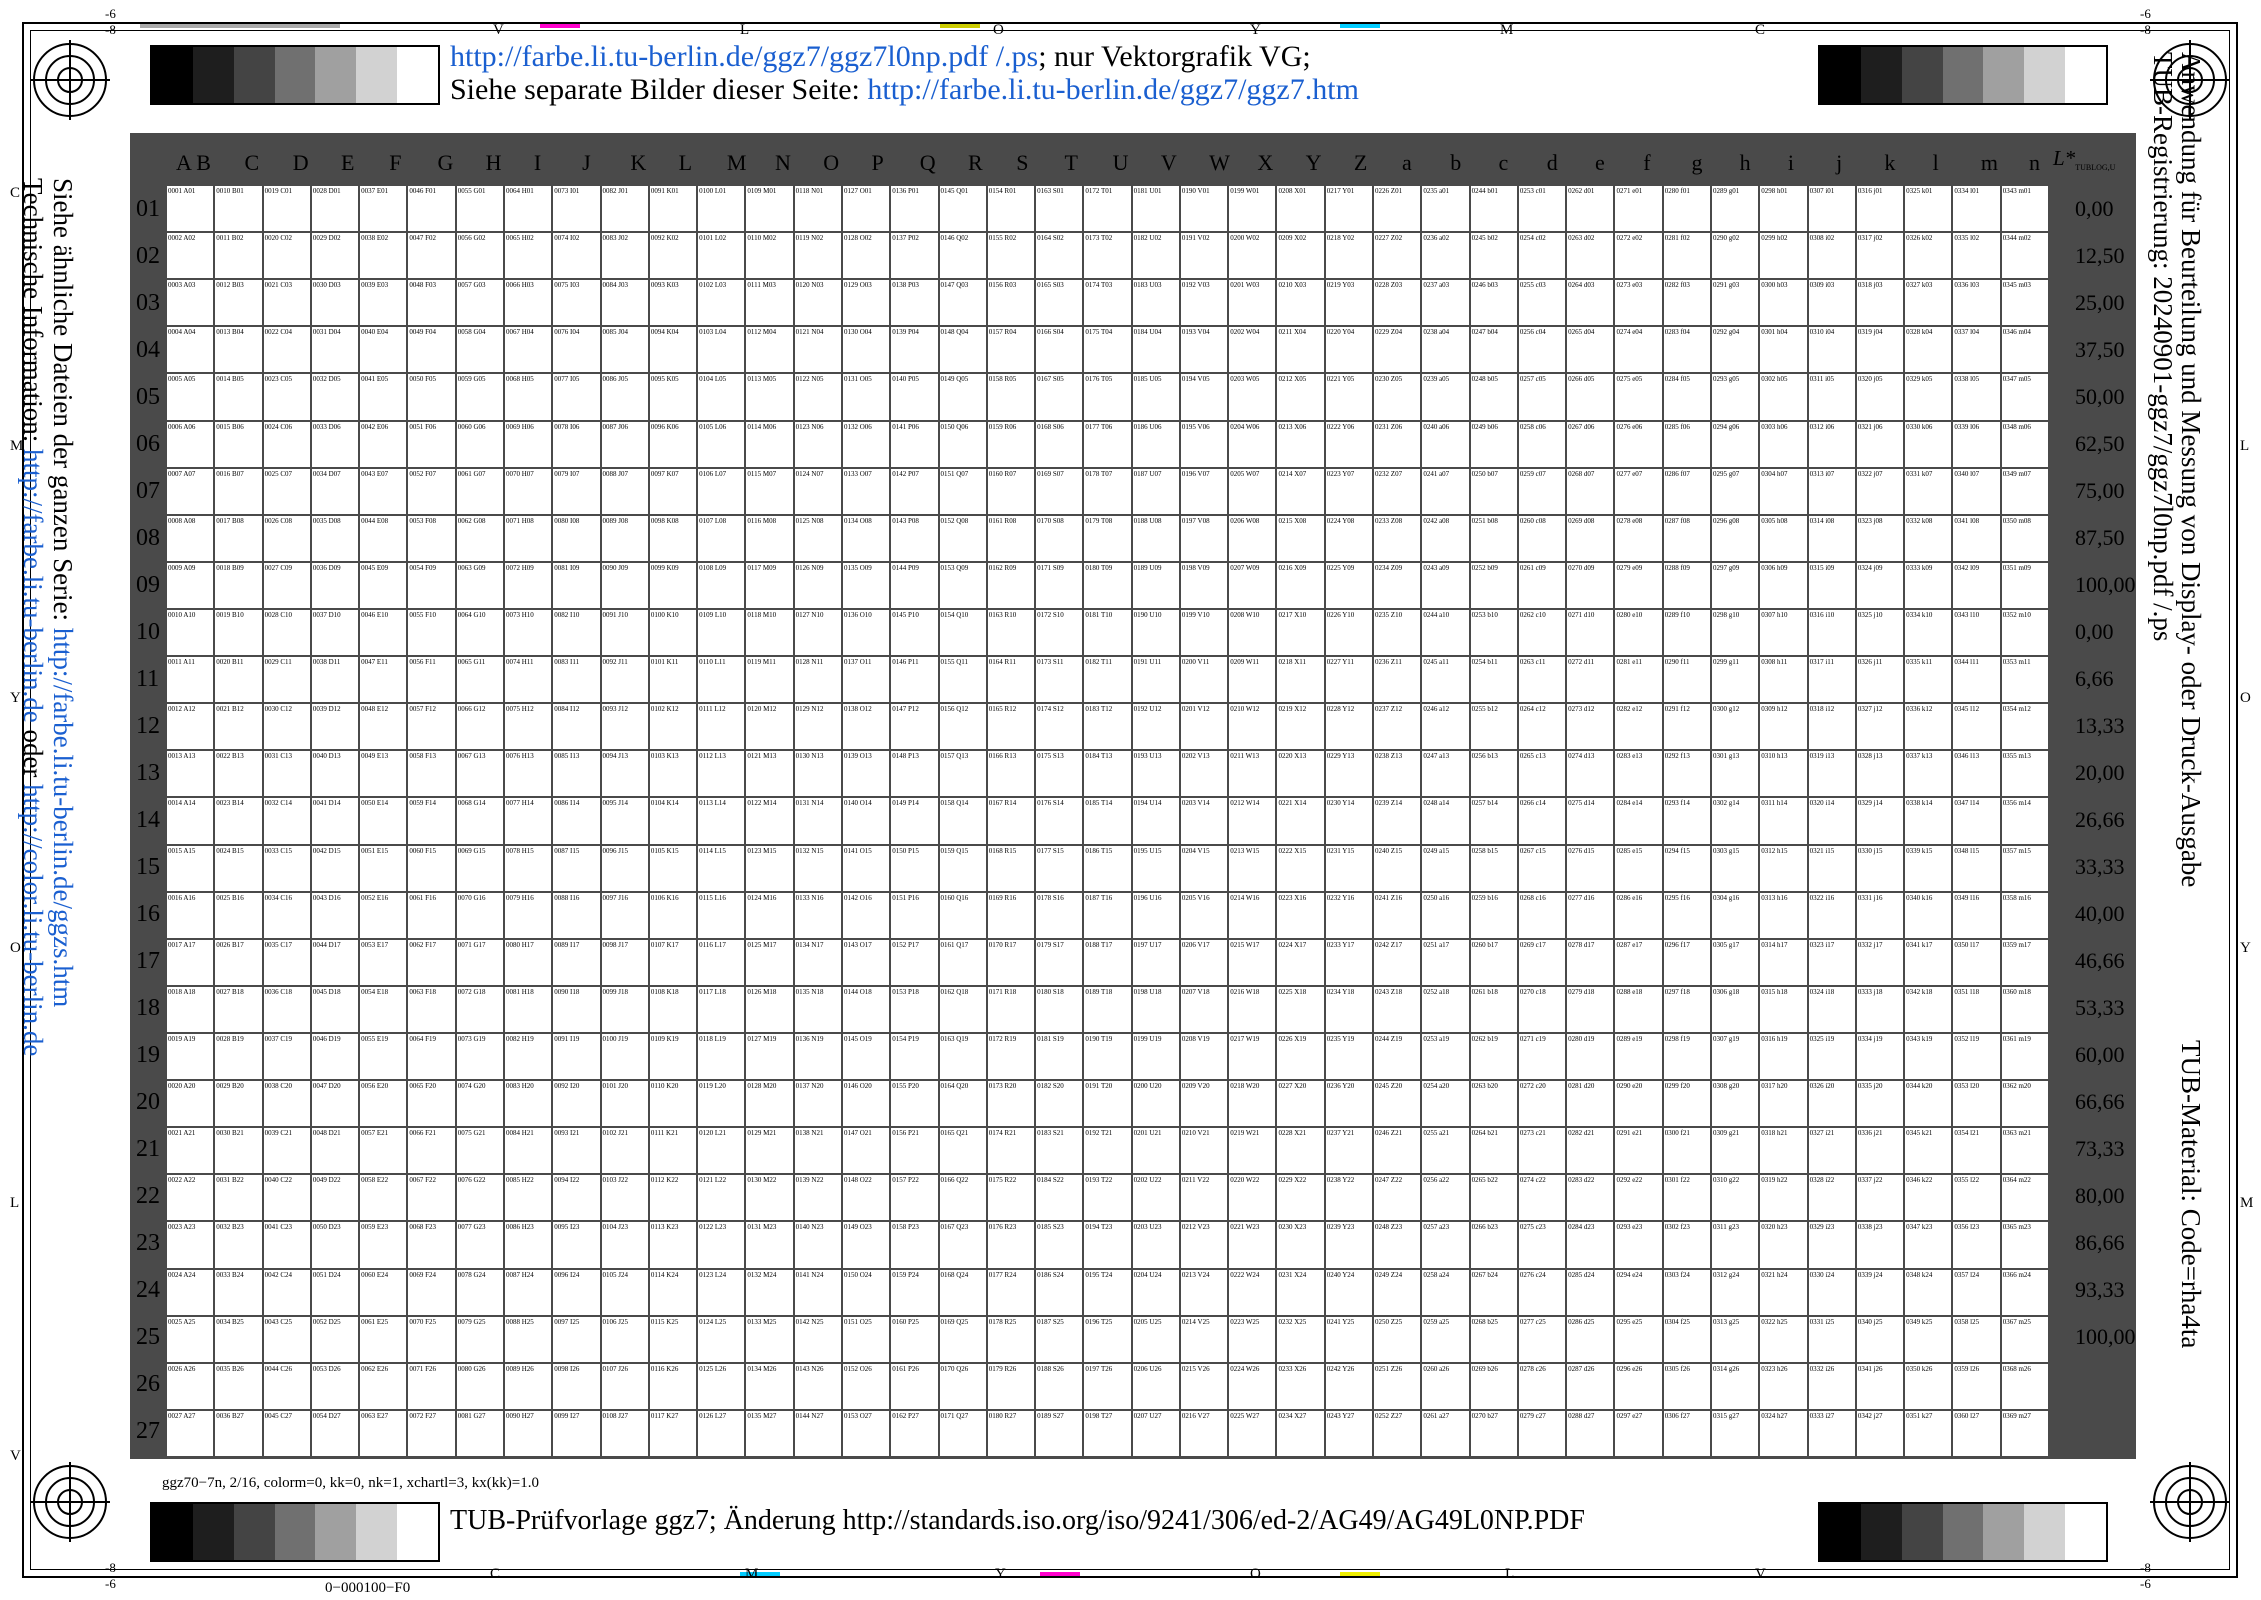 This screenshot has width=2261, height=1600. I want to click on color-patch: 0021 B12, so click(238, 727).